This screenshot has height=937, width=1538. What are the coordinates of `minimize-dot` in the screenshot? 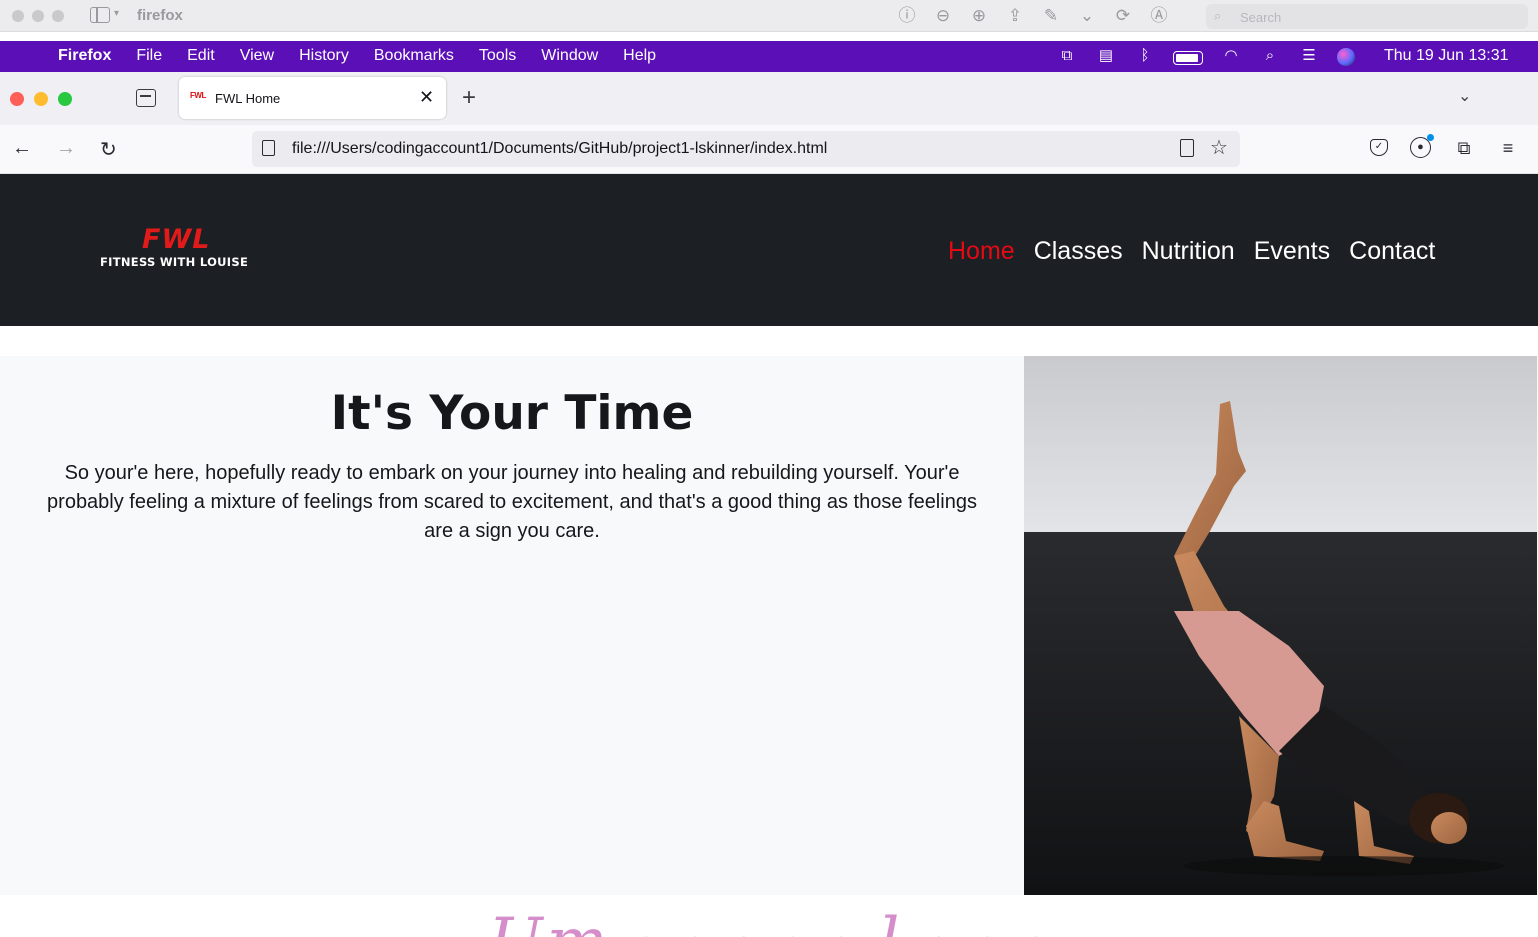 It's located at (38, 16).